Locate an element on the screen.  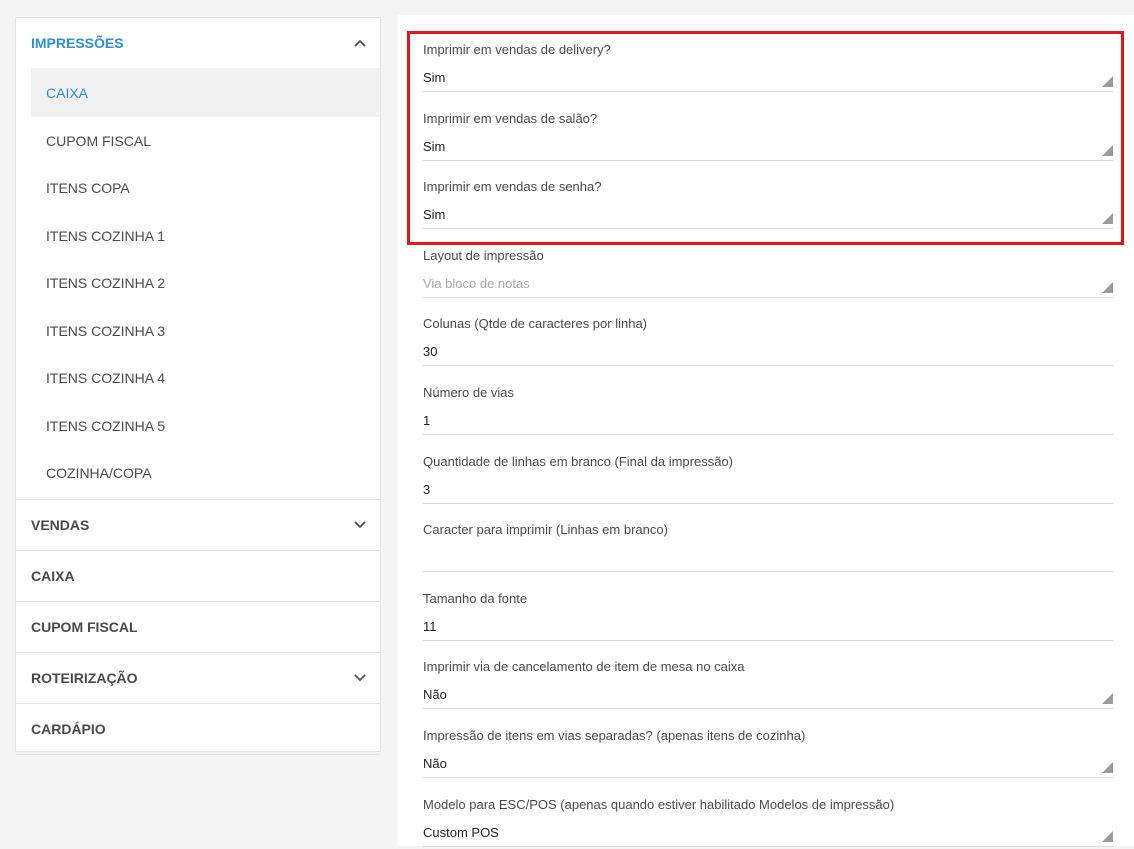
select-value: Via bloco de notas is located at coordinates (476, 283).